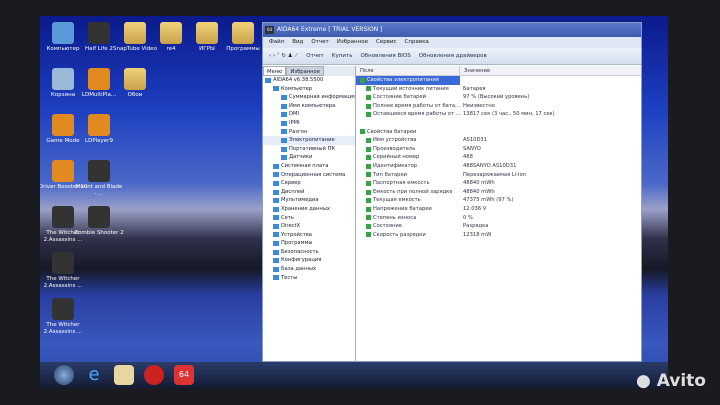 This screenshot has width=720, height=405. I want to click on menu-item: Отчет, so click(319, 42).